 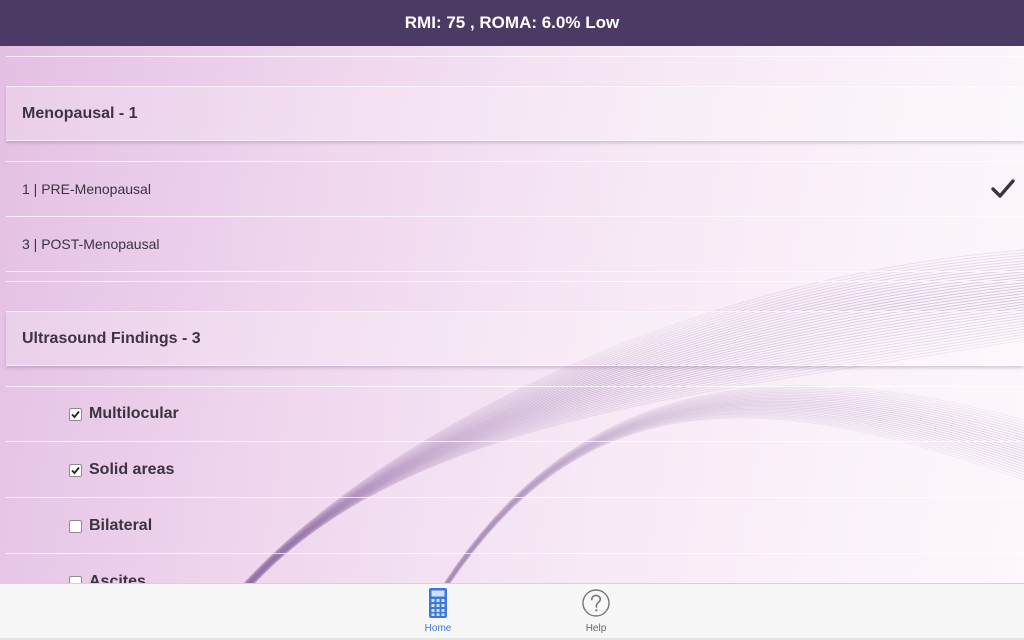 What do you see at coordinates (75, 579) in the screenshot?
I see `ascites-checkbox` at bounding box center [75, 579].